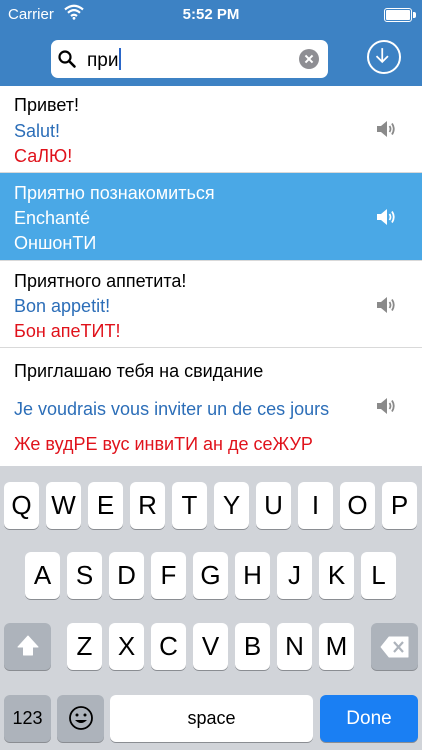 The height and width of the screenshot is (750, 422). What do you see at coordinates (84, 575) in the screenshot?
I see `key-s: S` at bounding box center [84, 575].